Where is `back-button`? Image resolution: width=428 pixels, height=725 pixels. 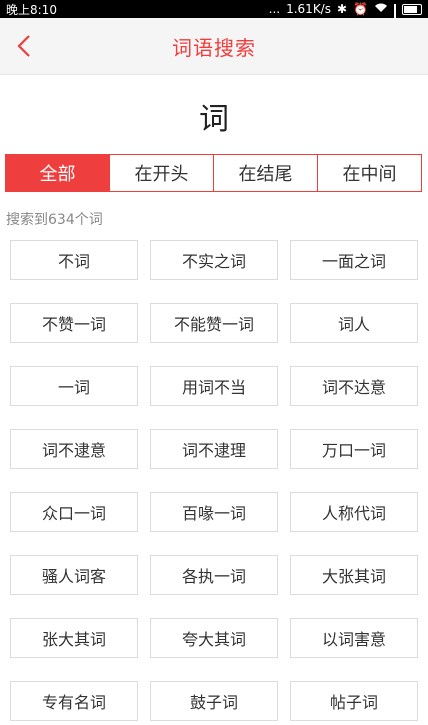 back-button is located at coordinates (24, 46).